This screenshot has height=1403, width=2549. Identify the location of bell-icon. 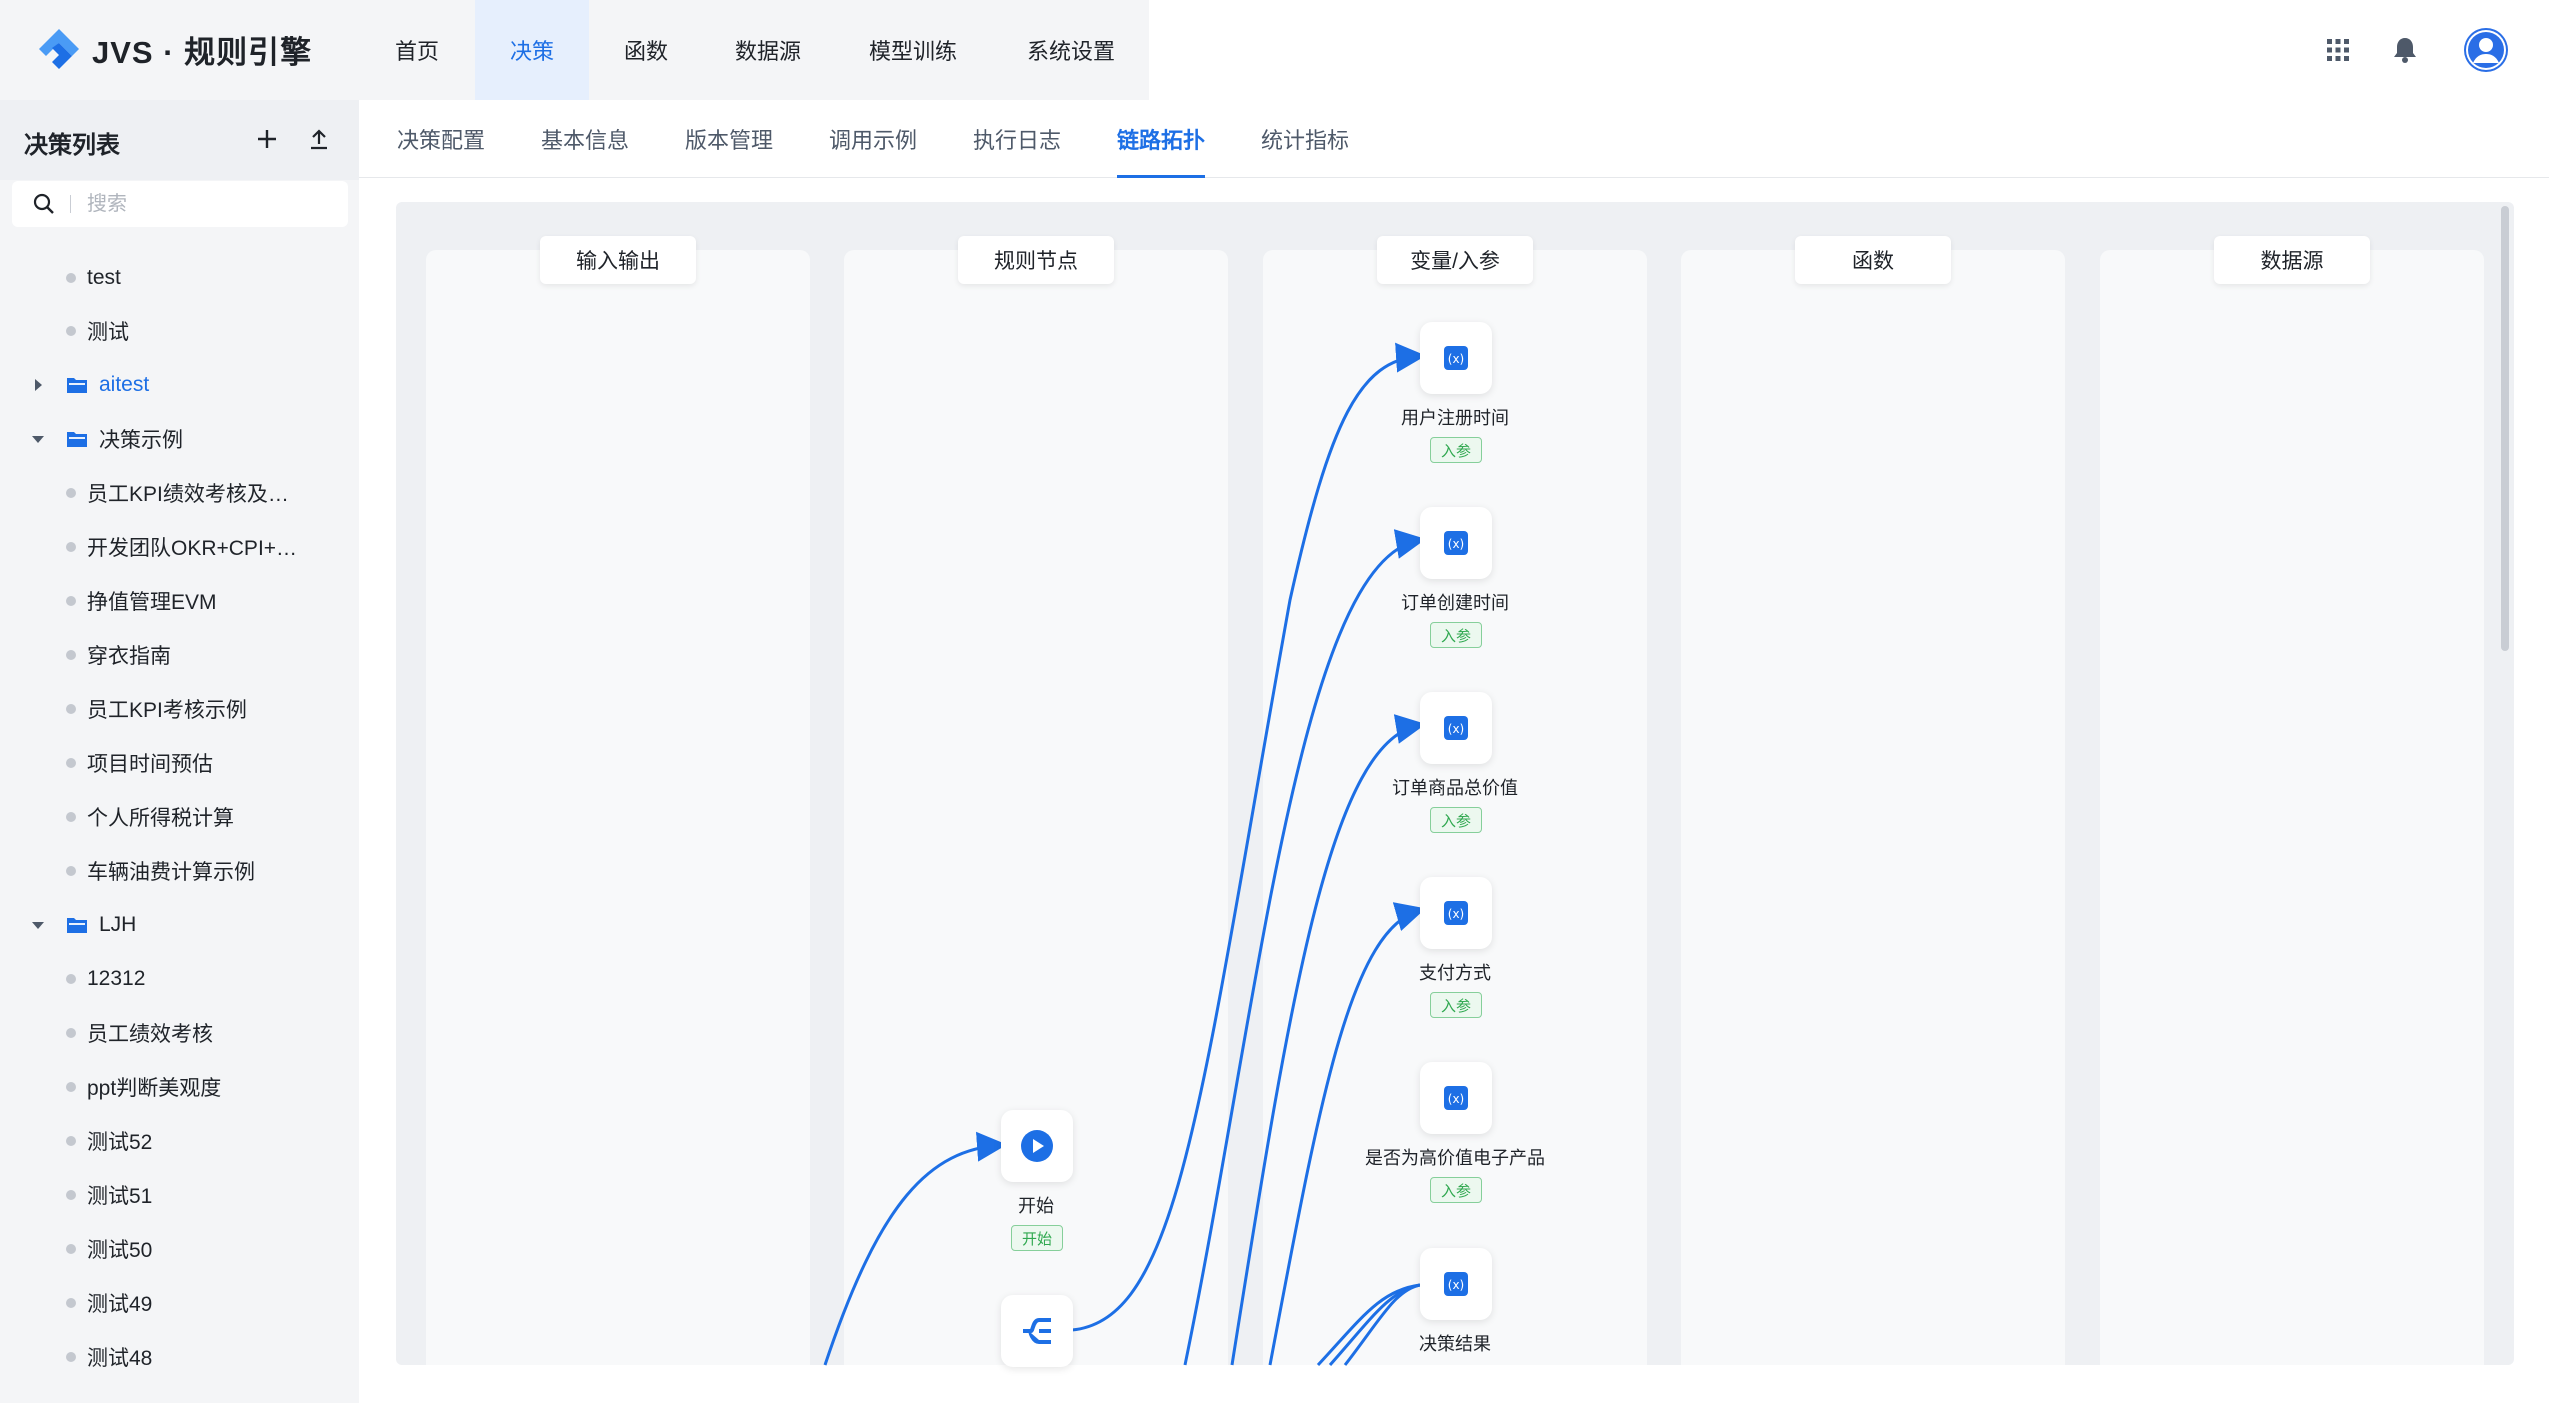
(2405, 50).